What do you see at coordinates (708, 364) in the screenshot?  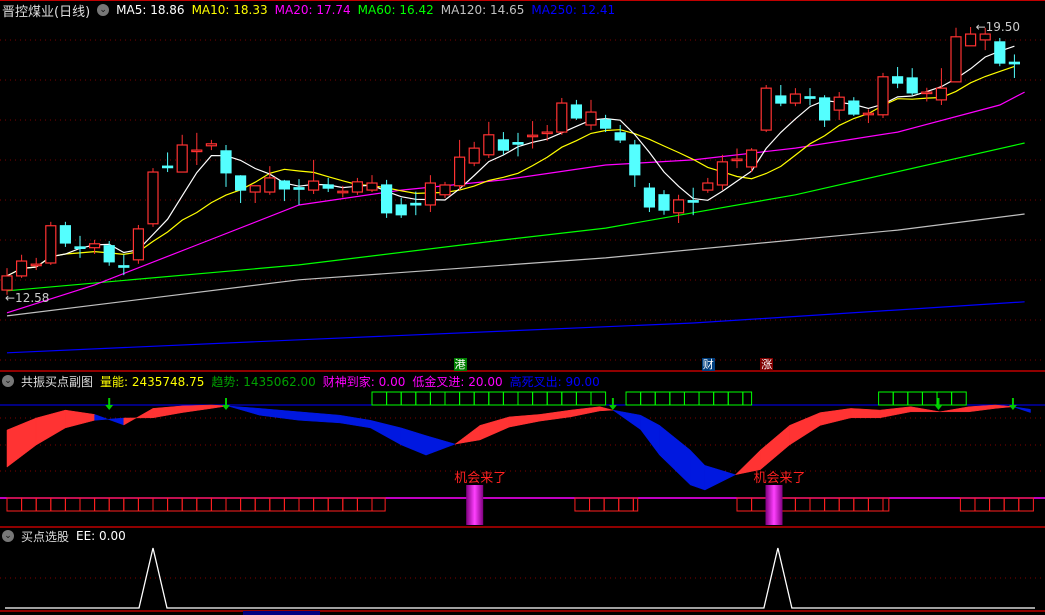 I see `event-marker: 财` at bounding box center [708, 364].